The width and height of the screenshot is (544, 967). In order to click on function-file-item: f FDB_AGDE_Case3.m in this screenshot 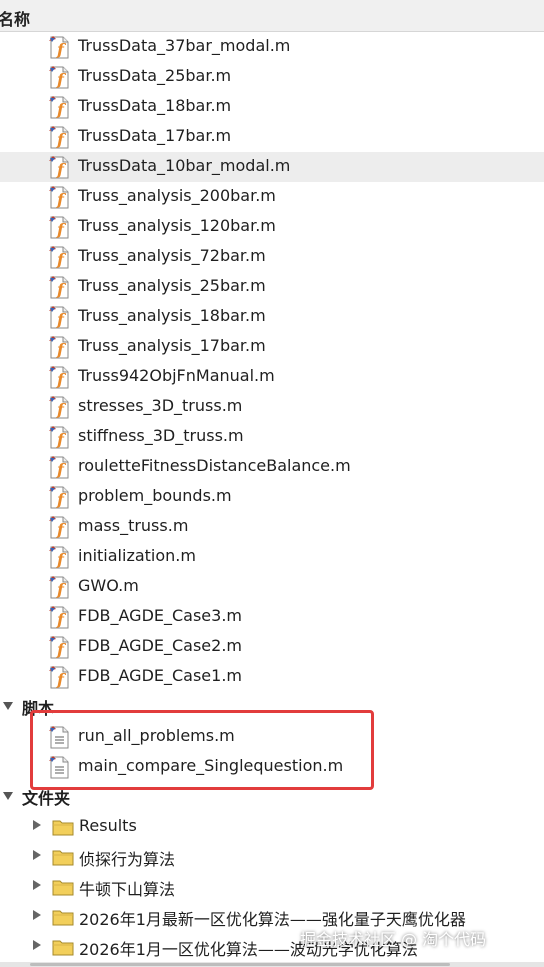, I will do `click(272, 617)`.